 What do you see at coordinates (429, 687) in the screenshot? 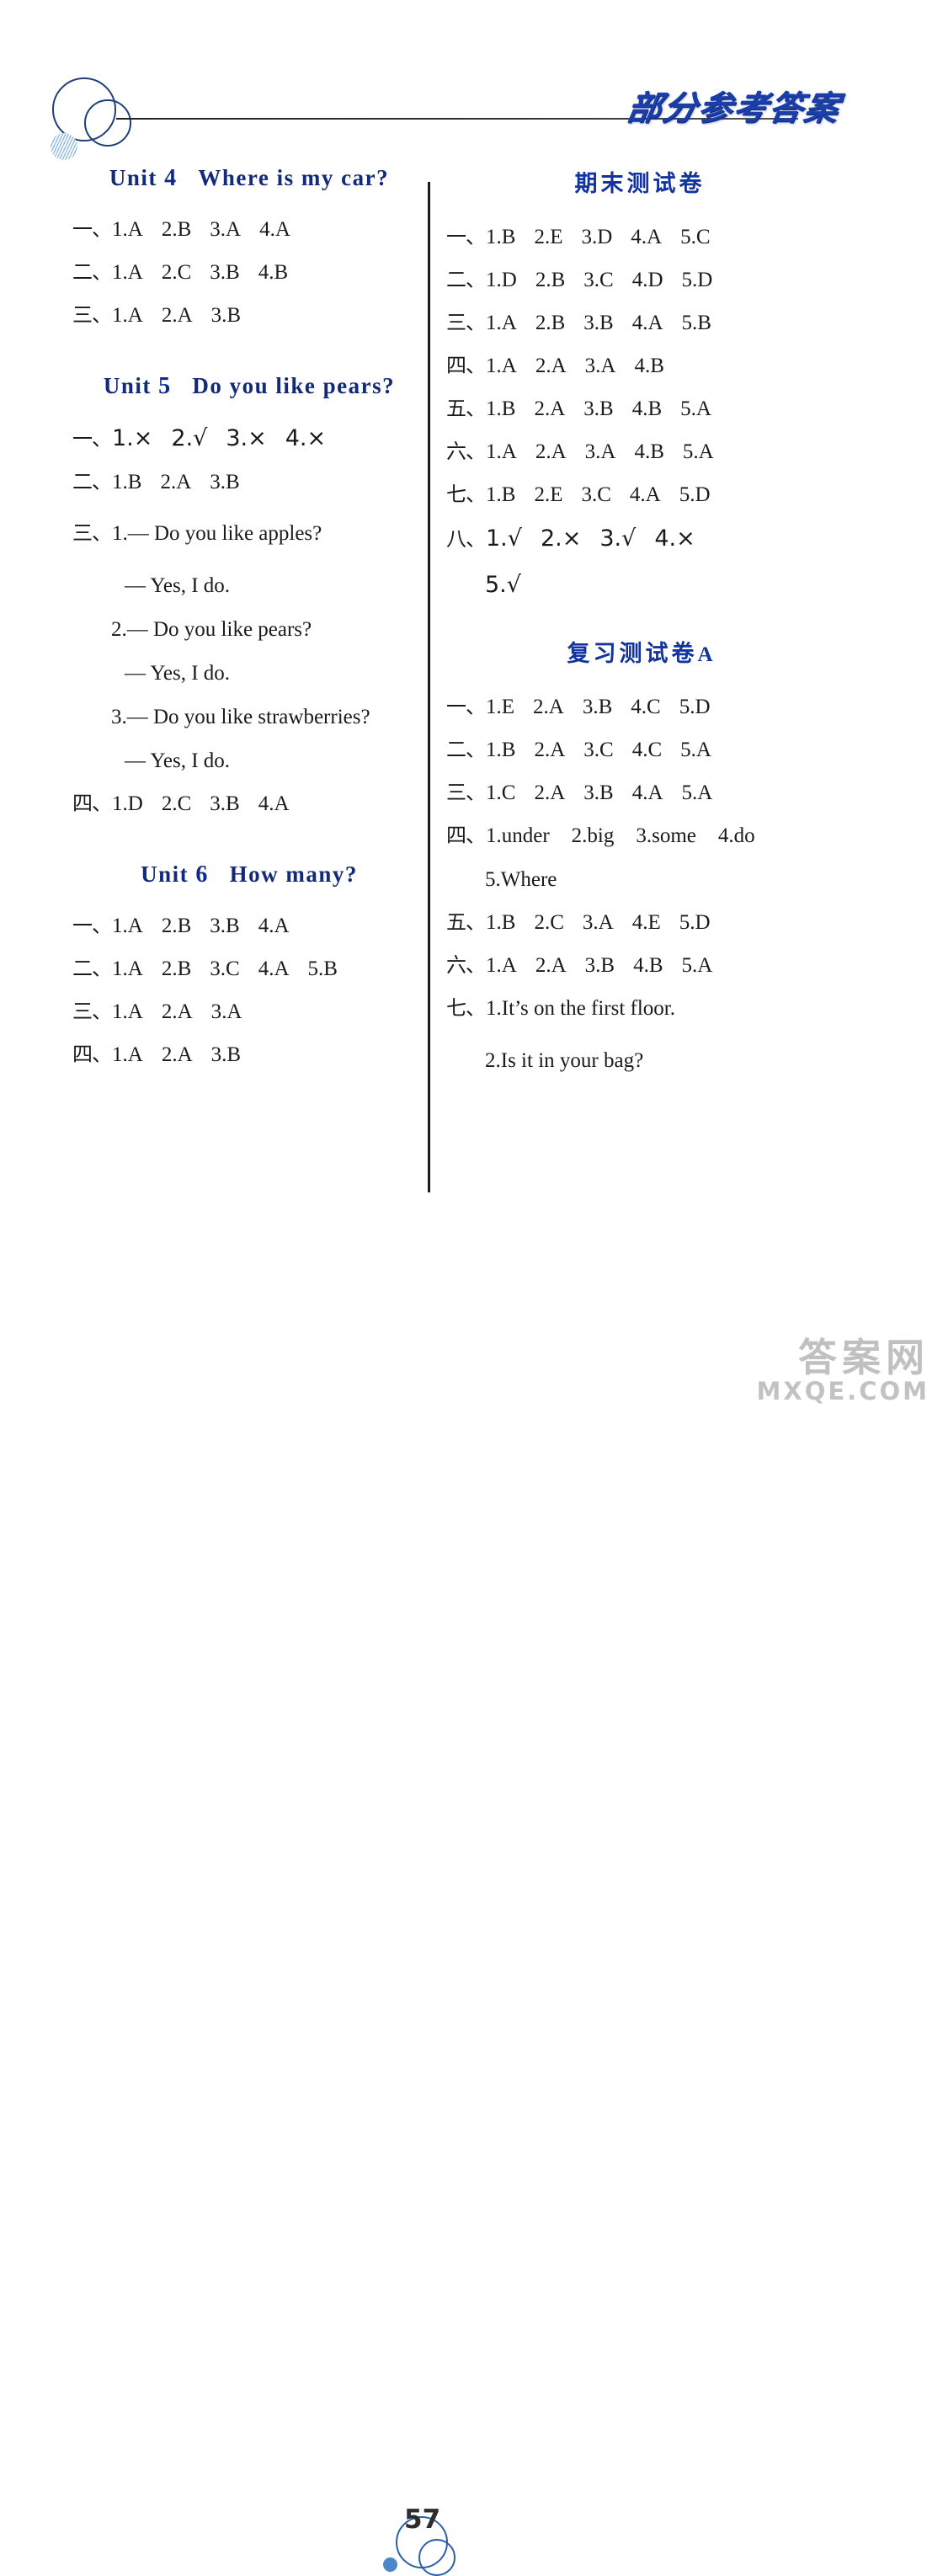
I see `column-divider` at bounding box center [429, 687].